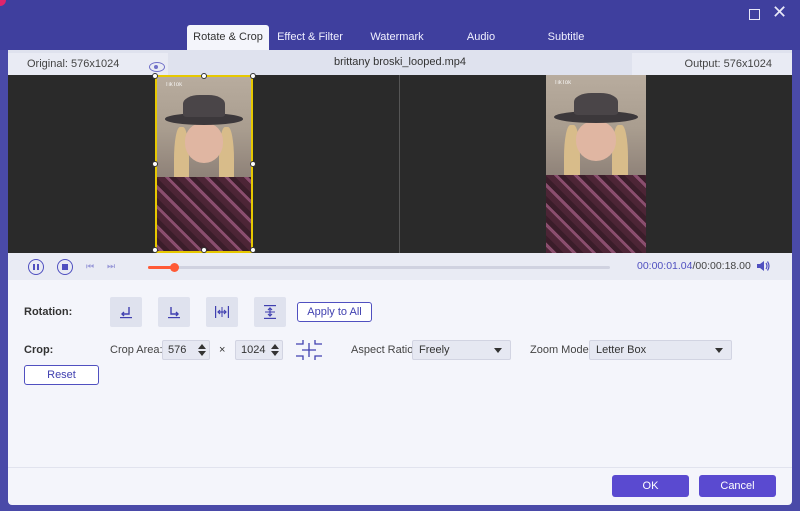 This screenshot has height=511, width=800. I want to click on tab-subtitle: Subtitle, so click(566, 37).